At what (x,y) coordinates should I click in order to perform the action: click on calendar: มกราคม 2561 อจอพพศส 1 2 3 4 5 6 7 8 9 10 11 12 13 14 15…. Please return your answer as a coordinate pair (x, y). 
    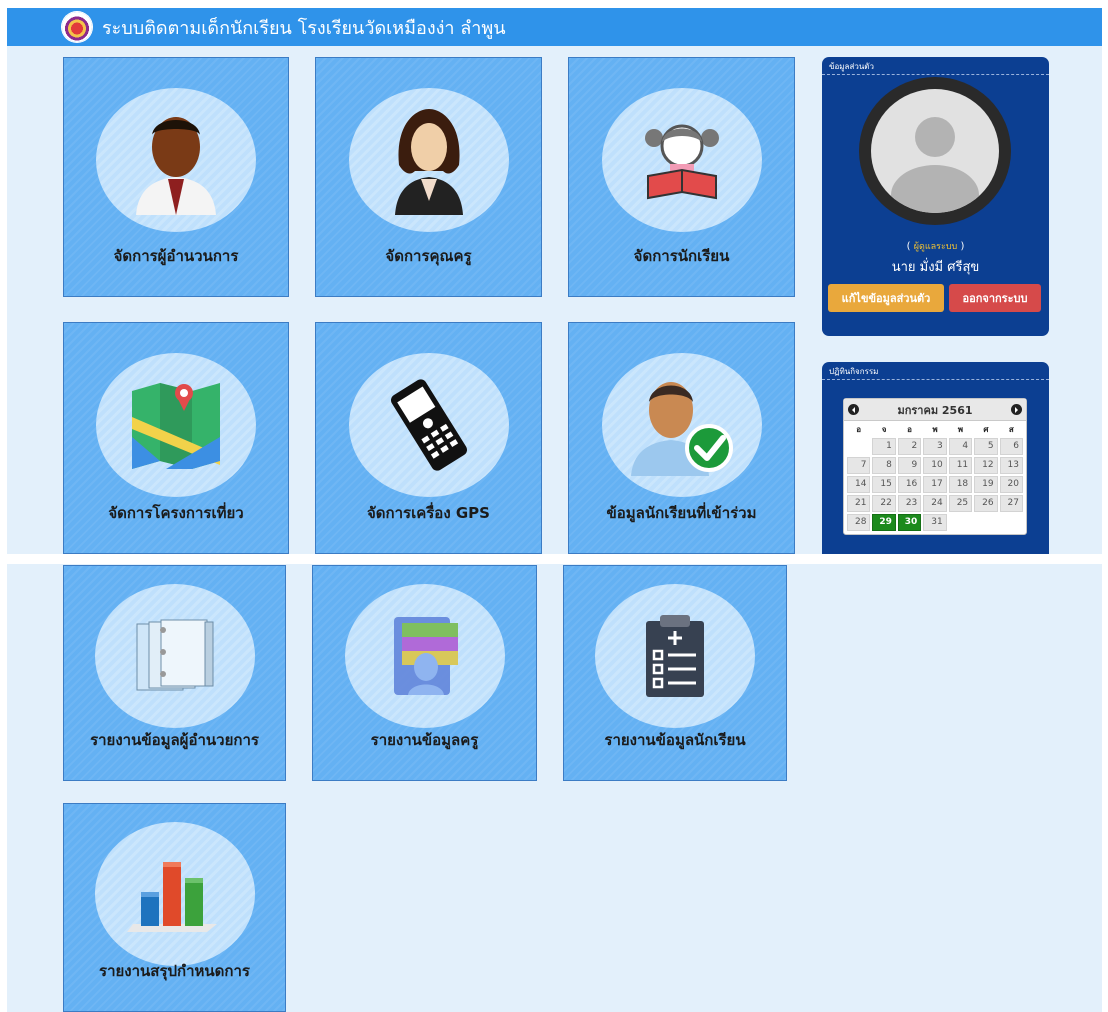
    Looking at the image, I should click on (935, 466).